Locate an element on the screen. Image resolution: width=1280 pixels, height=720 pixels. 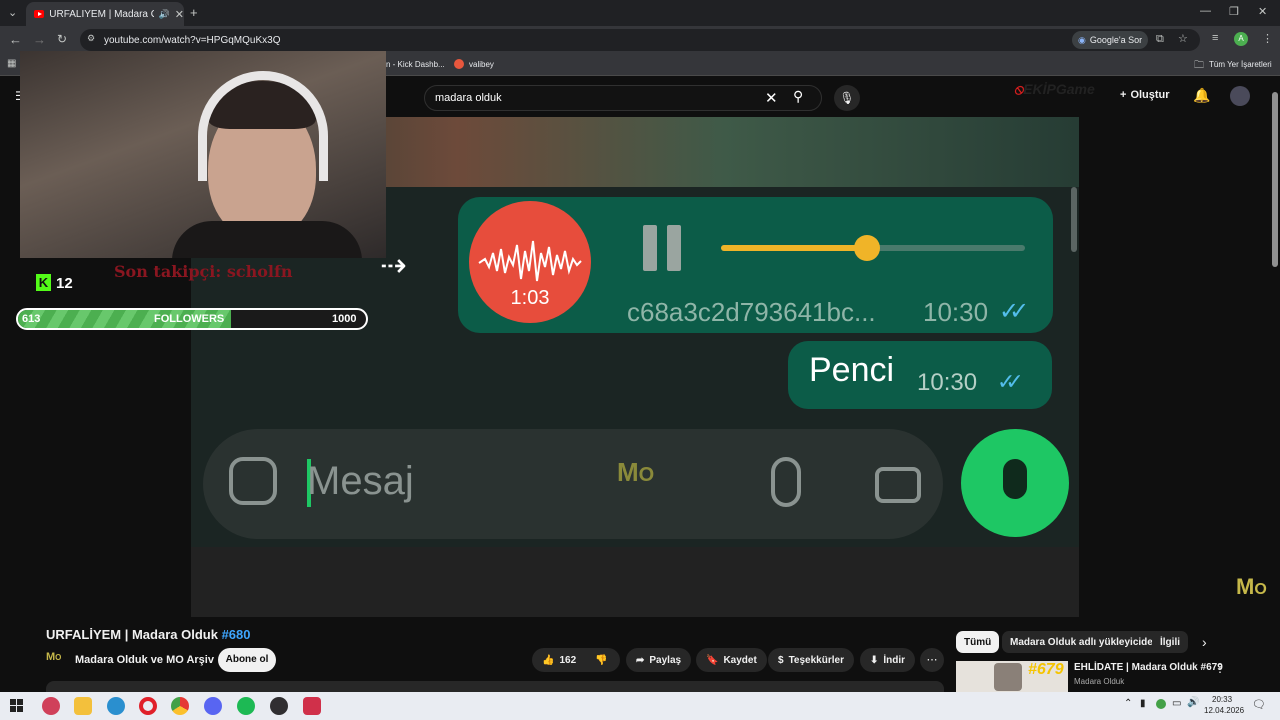
voice-timestamp: 10:30 is located at coordinates (956, 312).